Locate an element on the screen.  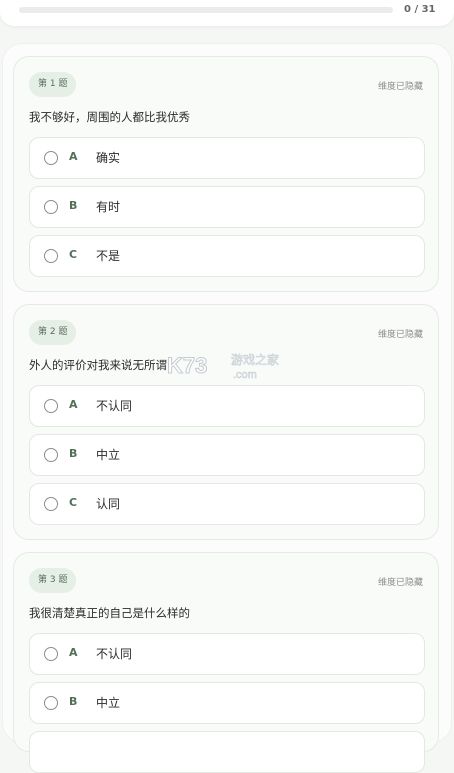
progress-header: 0 / 31 is located at coordinates (227, 13).